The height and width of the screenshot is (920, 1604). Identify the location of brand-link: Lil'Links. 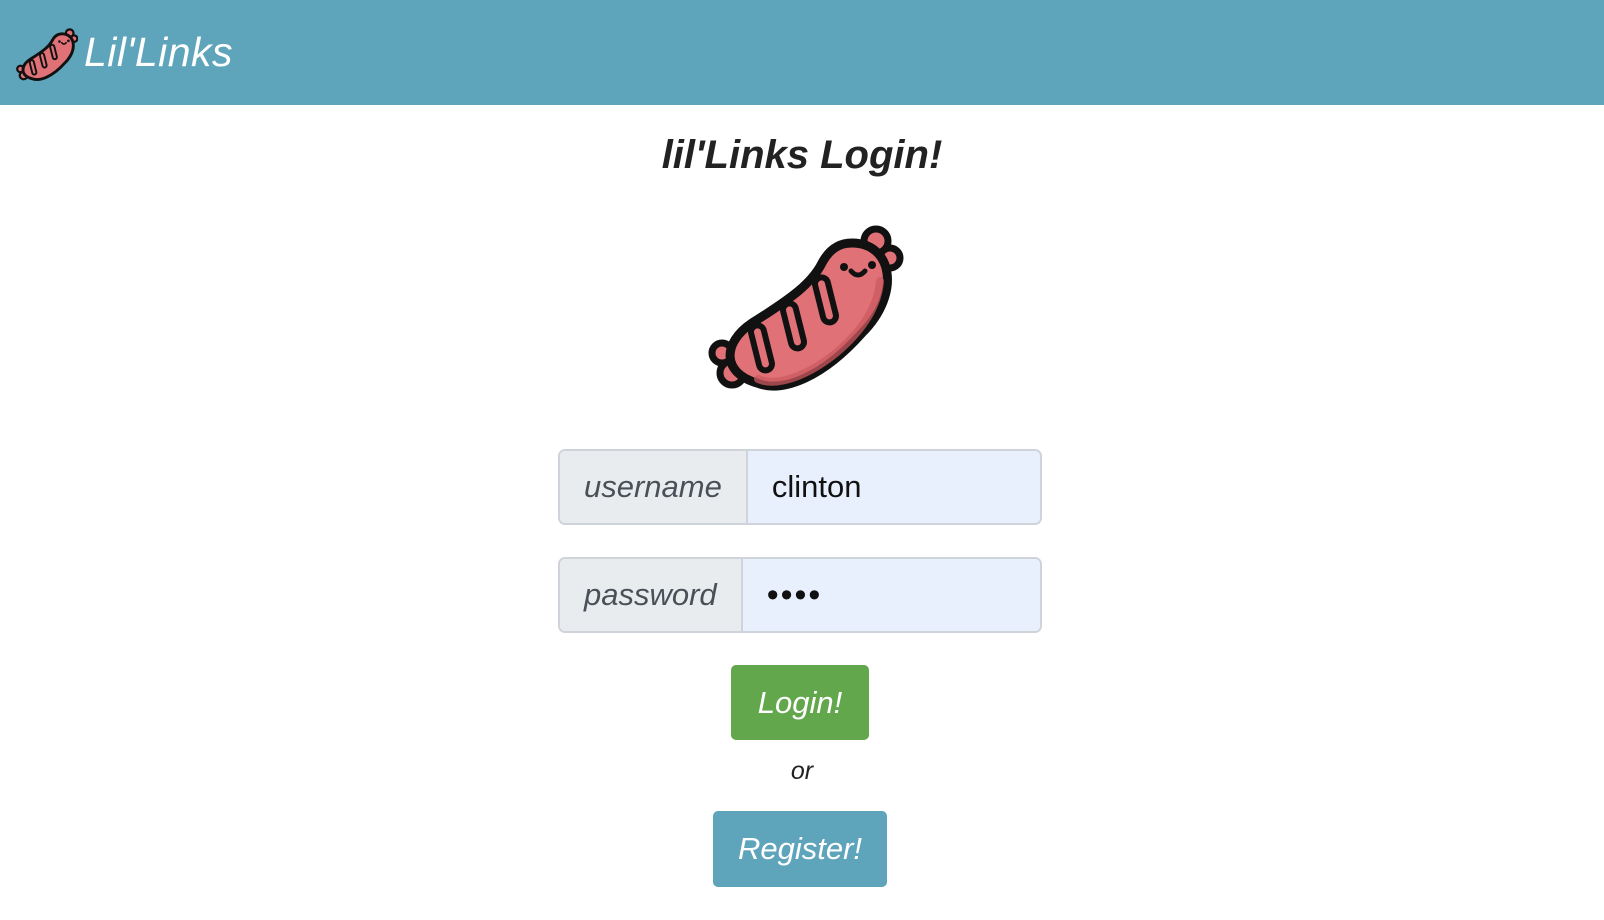
(123, 53).